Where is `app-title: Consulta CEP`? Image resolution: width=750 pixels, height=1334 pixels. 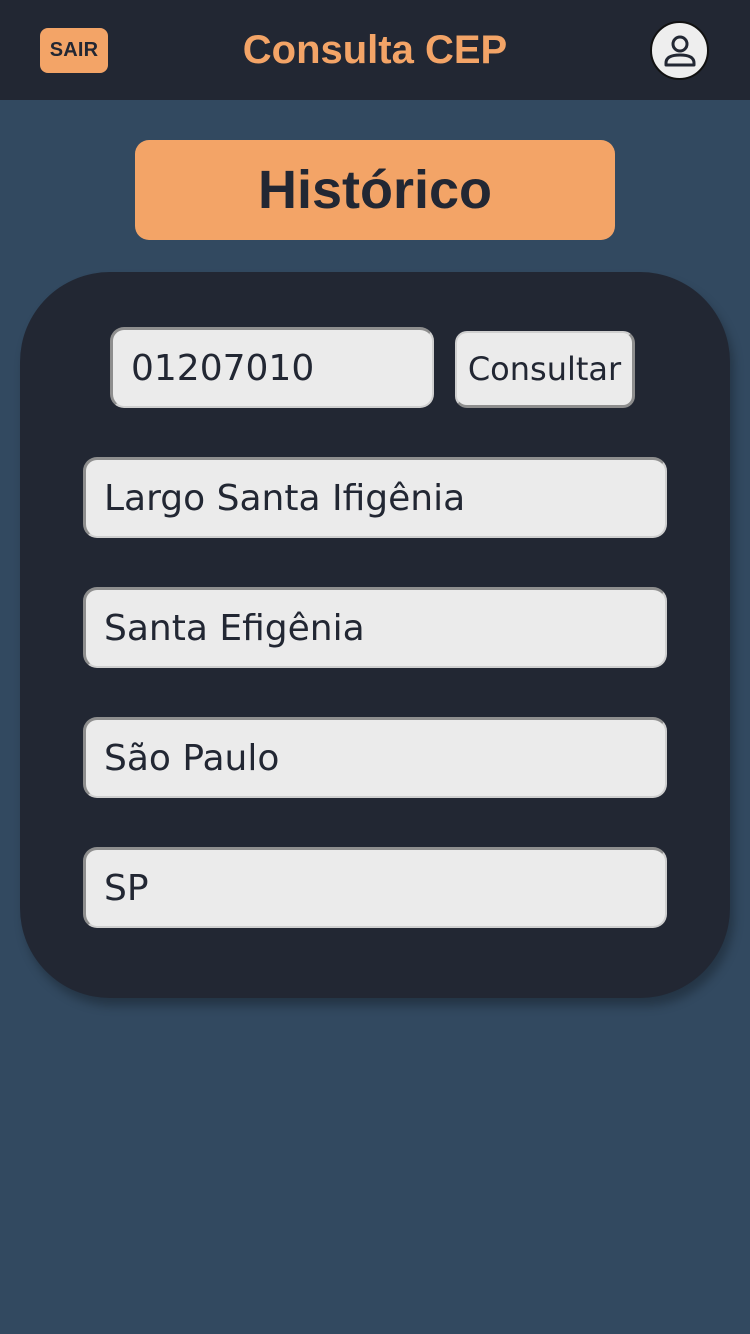 app-title: Consulta CEP is located at coordinates (375, 49).